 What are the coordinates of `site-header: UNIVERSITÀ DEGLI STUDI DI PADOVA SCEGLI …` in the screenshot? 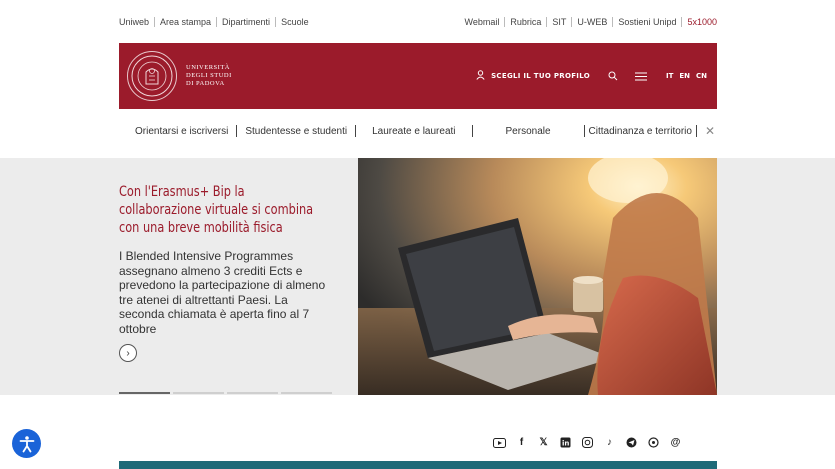 It's located at (418, 76).